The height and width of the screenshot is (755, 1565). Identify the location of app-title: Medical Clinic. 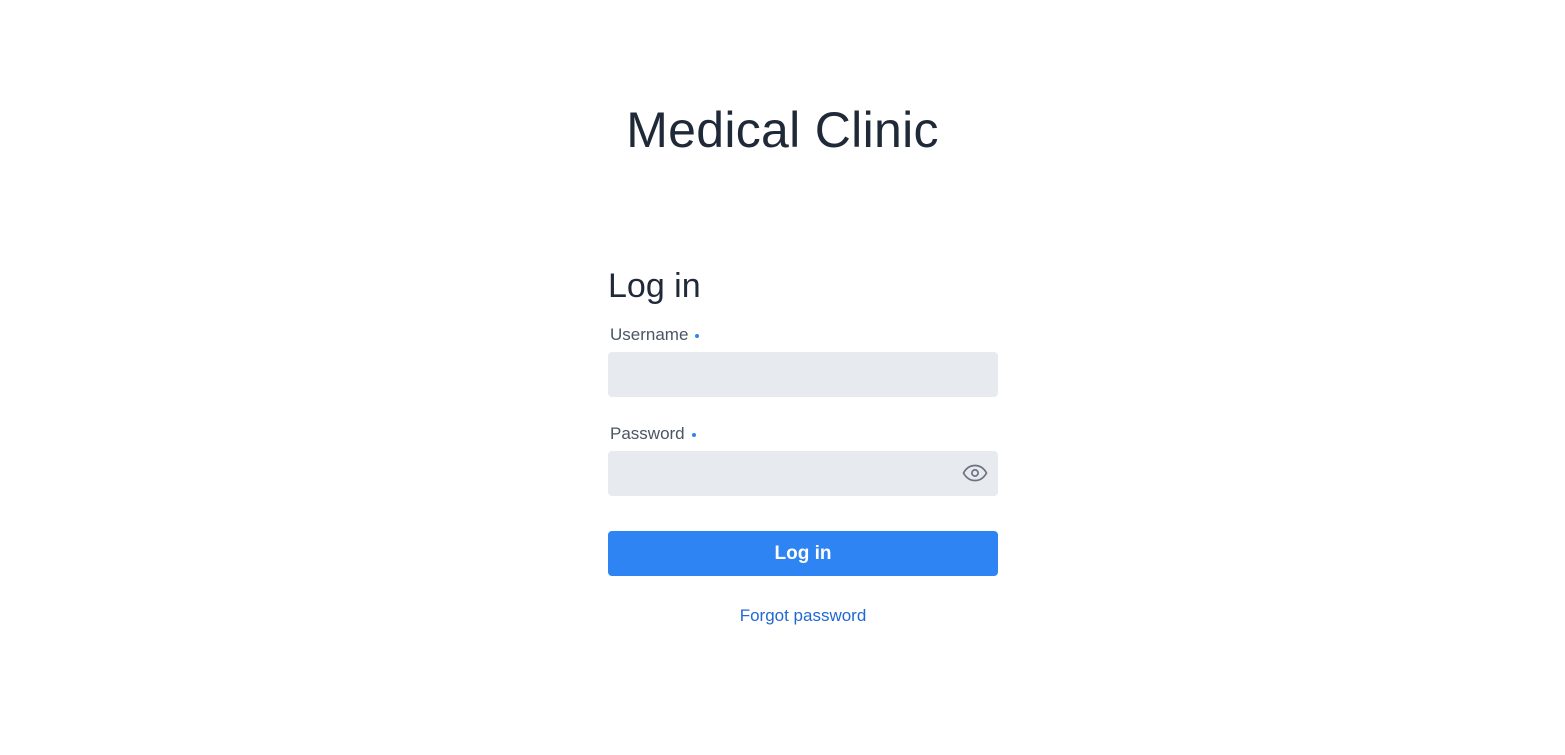
(782, 130).